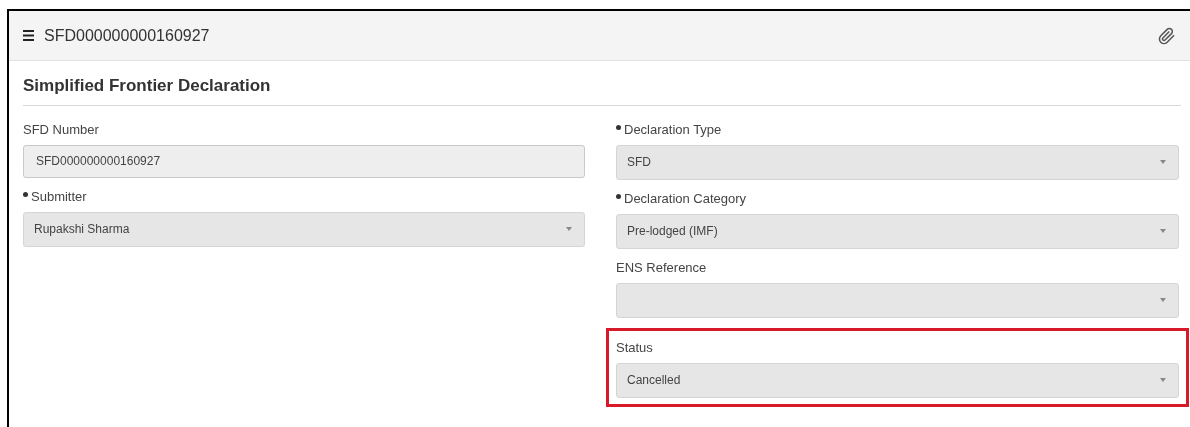  I want to click on field-label: Declaration Type, so click(673, 129).